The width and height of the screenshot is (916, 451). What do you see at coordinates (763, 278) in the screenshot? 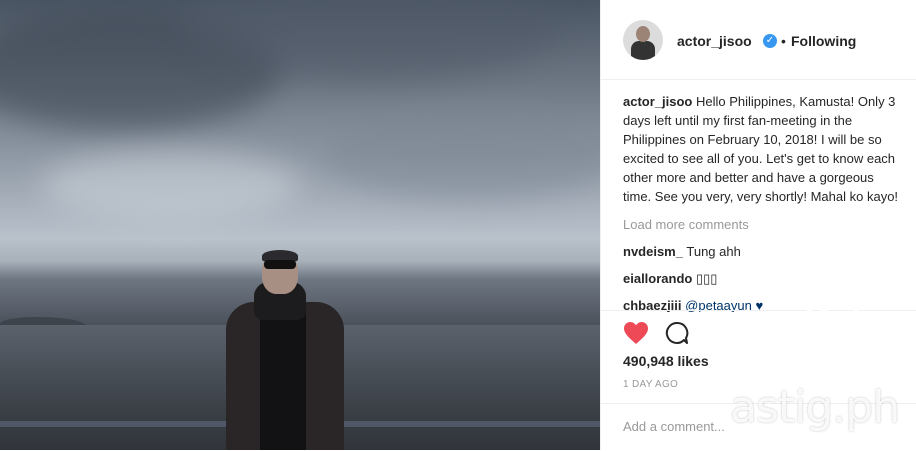
I see `comment-item: eiallorando ▯▯▯` at bounding box center [763, 278].